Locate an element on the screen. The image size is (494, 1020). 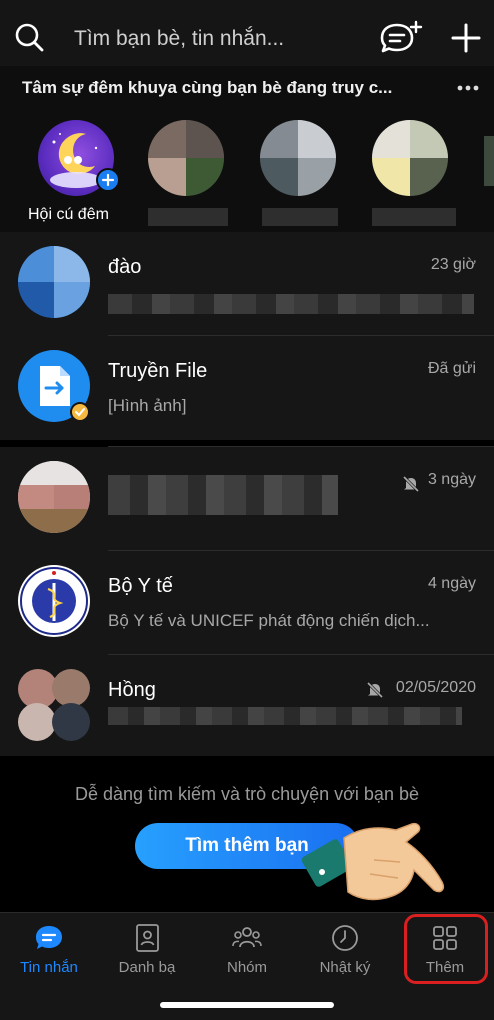
verified-badge-icon is located at coordinates (80, 412).